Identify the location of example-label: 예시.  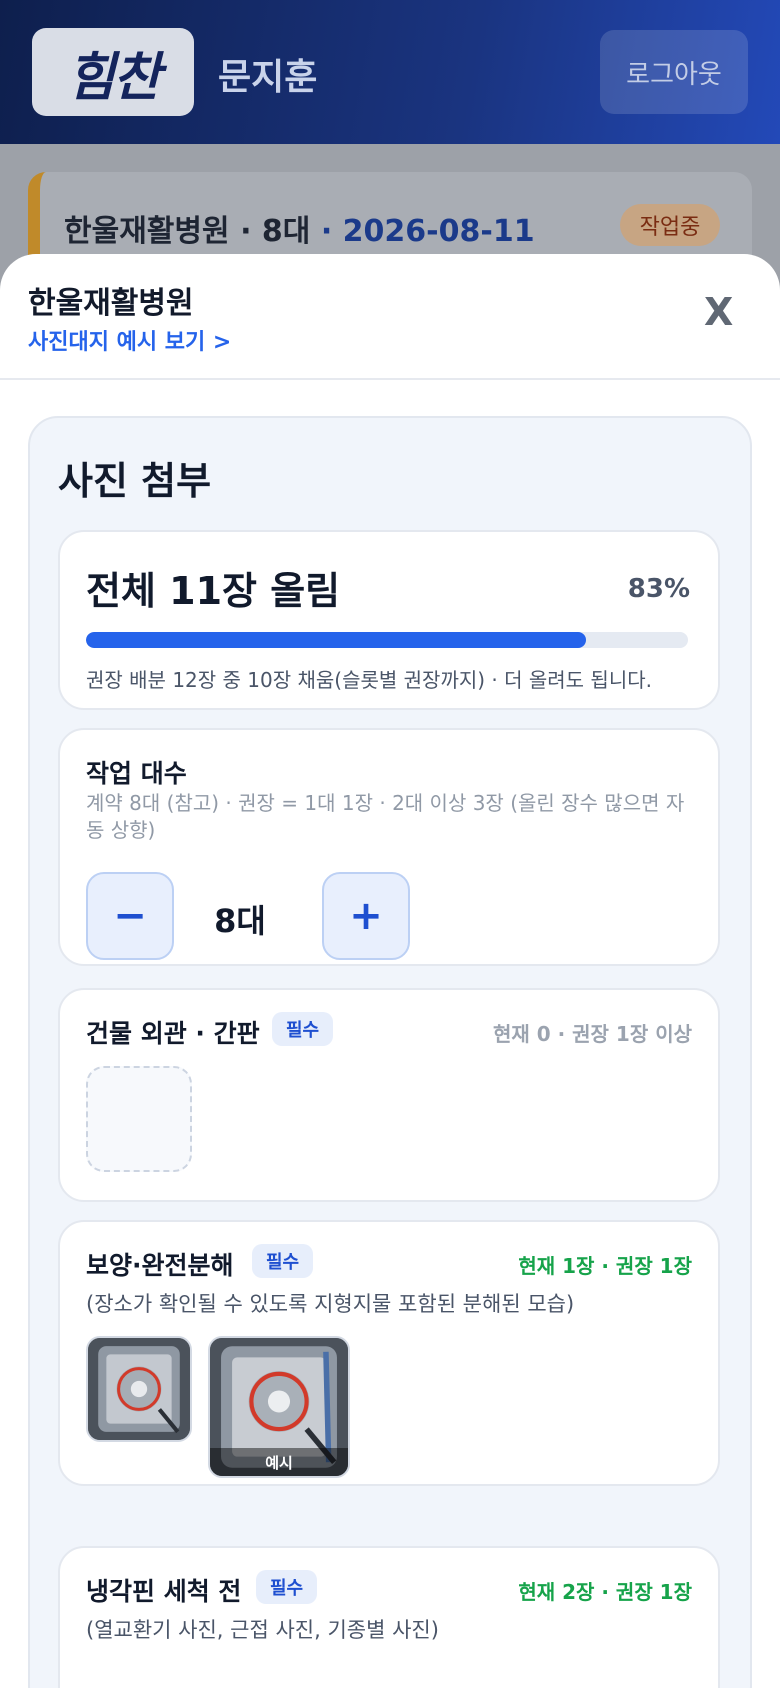
(279, 1462).